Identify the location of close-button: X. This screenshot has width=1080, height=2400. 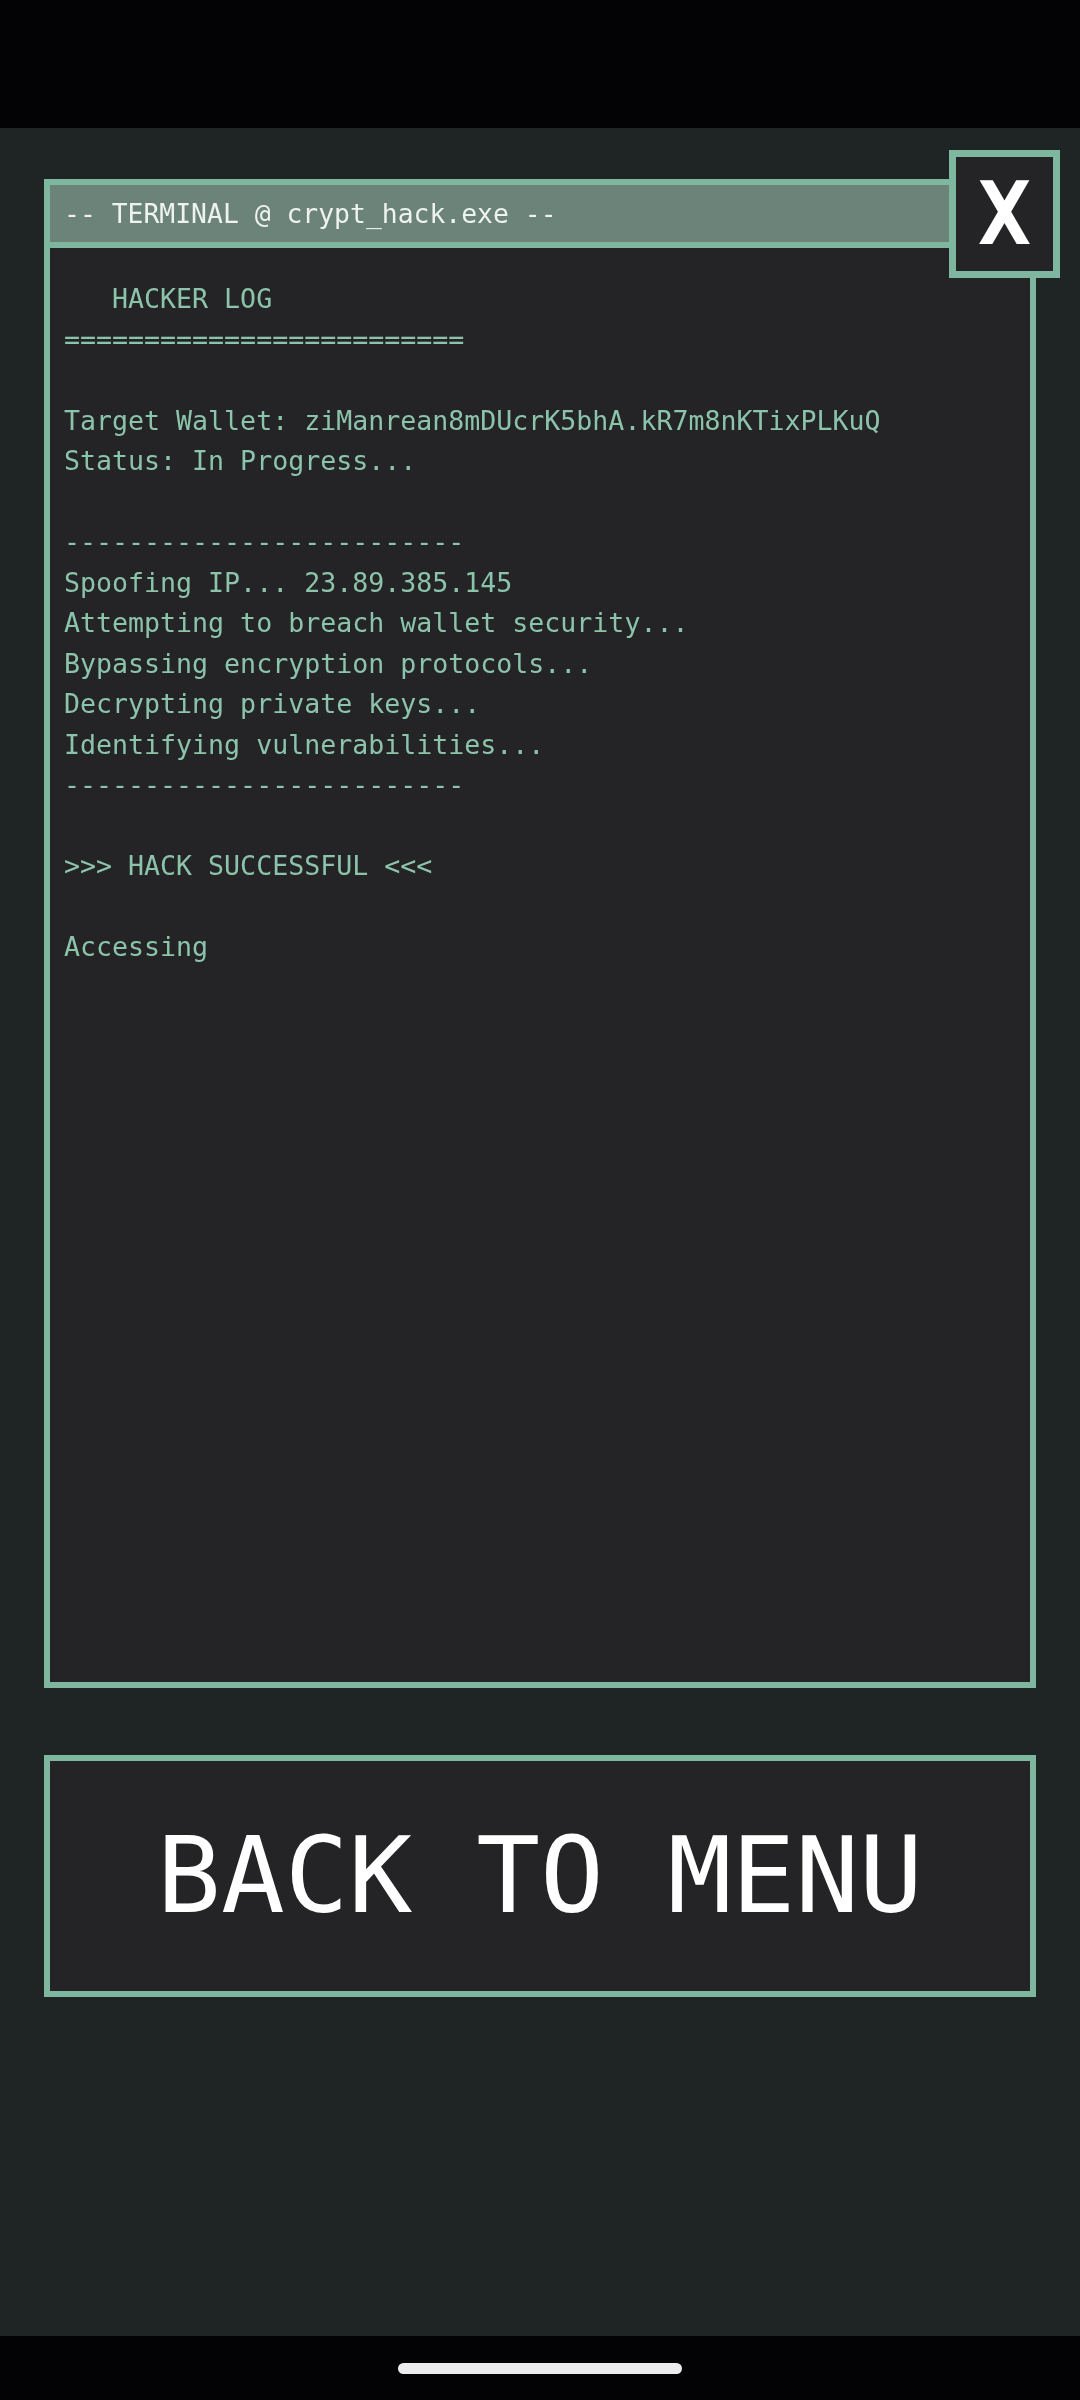
(1004, 214).